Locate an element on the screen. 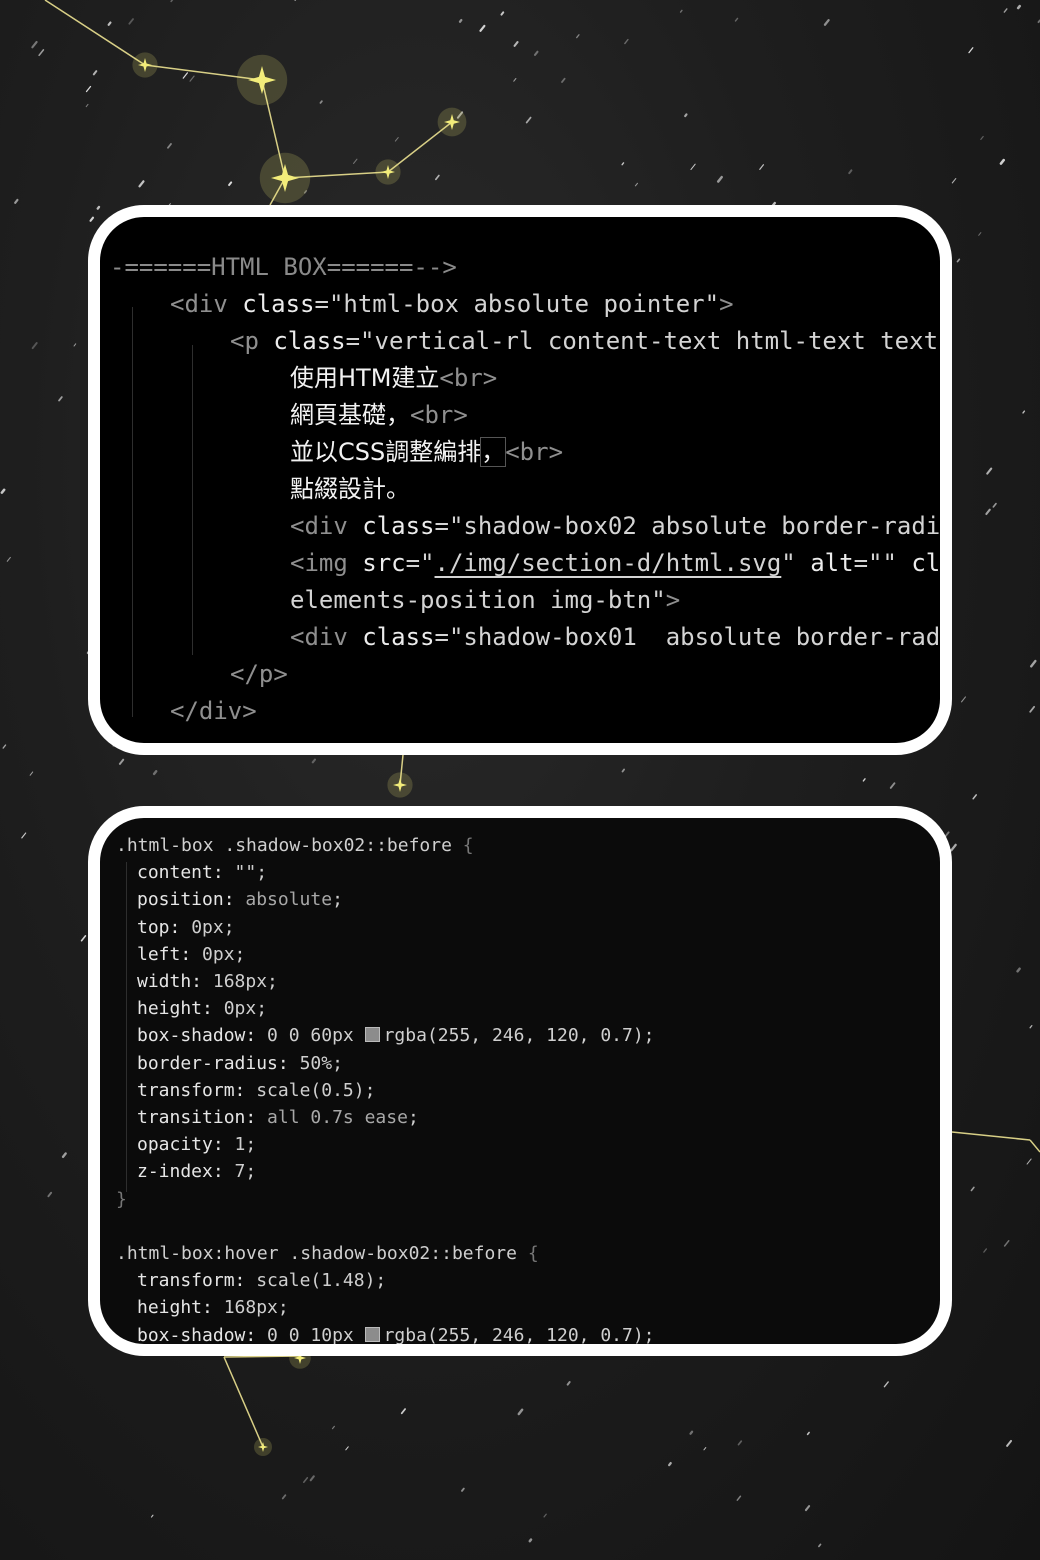 This screenshot has width=1040, height=1560. code-token: ="html-box absolute pointer" is located at coordinates (517, 304).